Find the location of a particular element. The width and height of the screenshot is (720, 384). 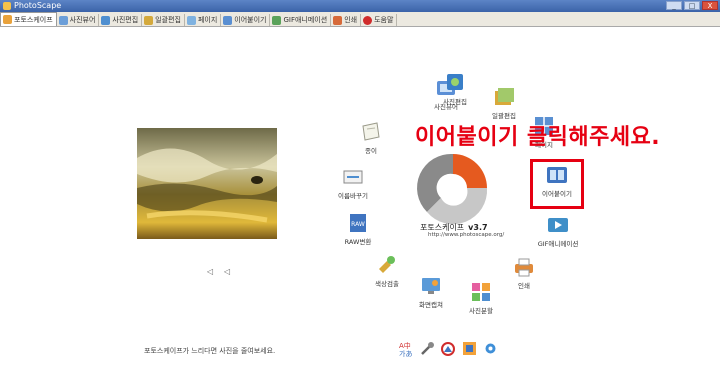

menu-gif: GIF애니메이션 is located at coordinates (558, 230).